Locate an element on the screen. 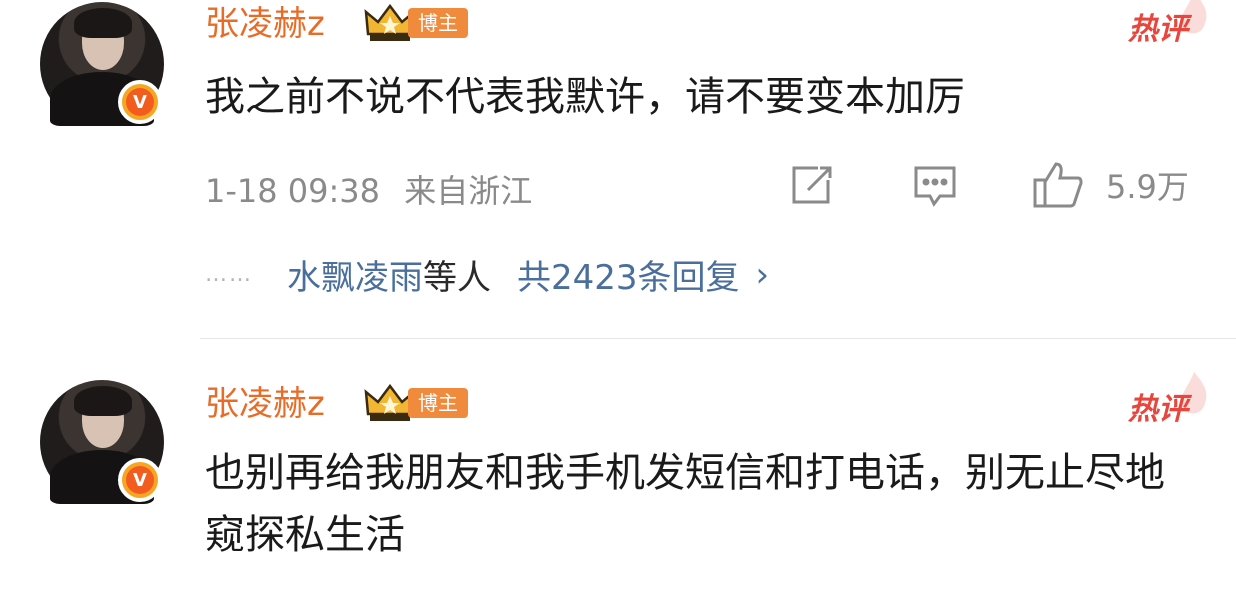 Image resolution: width=1236 pixels, height=594 pixels. like-button: 5.9万 is located at coordinates (1110, 185).